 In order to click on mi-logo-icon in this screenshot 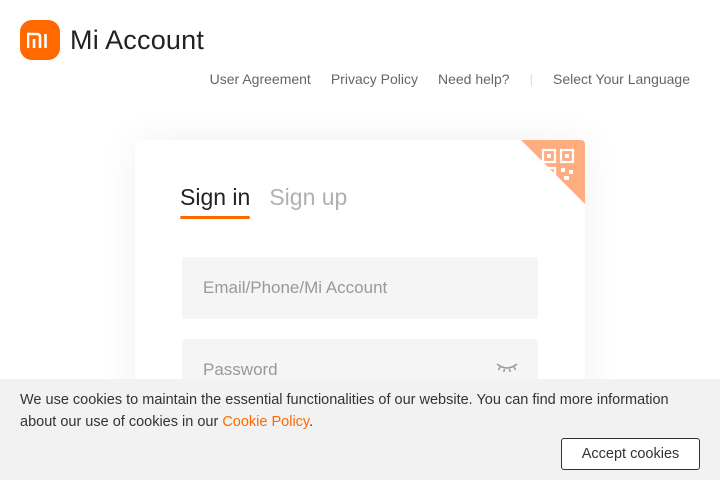, I will do `click(40, 40)`.